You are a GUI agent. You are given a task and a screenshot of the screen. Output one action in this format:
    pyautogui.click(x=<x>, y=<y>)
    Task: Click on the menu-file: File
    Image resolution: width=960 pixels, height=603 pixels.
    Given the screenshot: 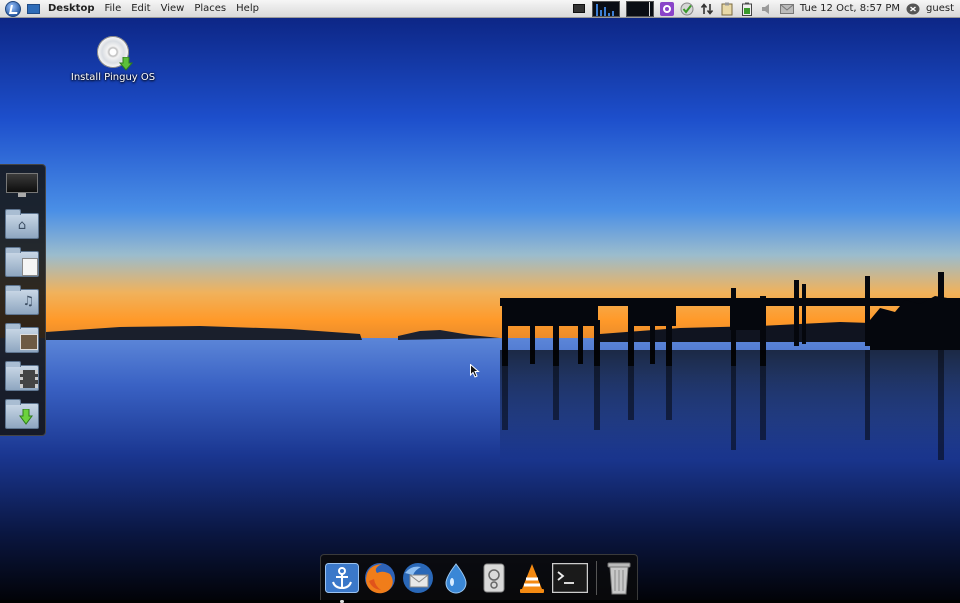 What is the action you would take?
    pyautogui.click(x=113, y=9)
    